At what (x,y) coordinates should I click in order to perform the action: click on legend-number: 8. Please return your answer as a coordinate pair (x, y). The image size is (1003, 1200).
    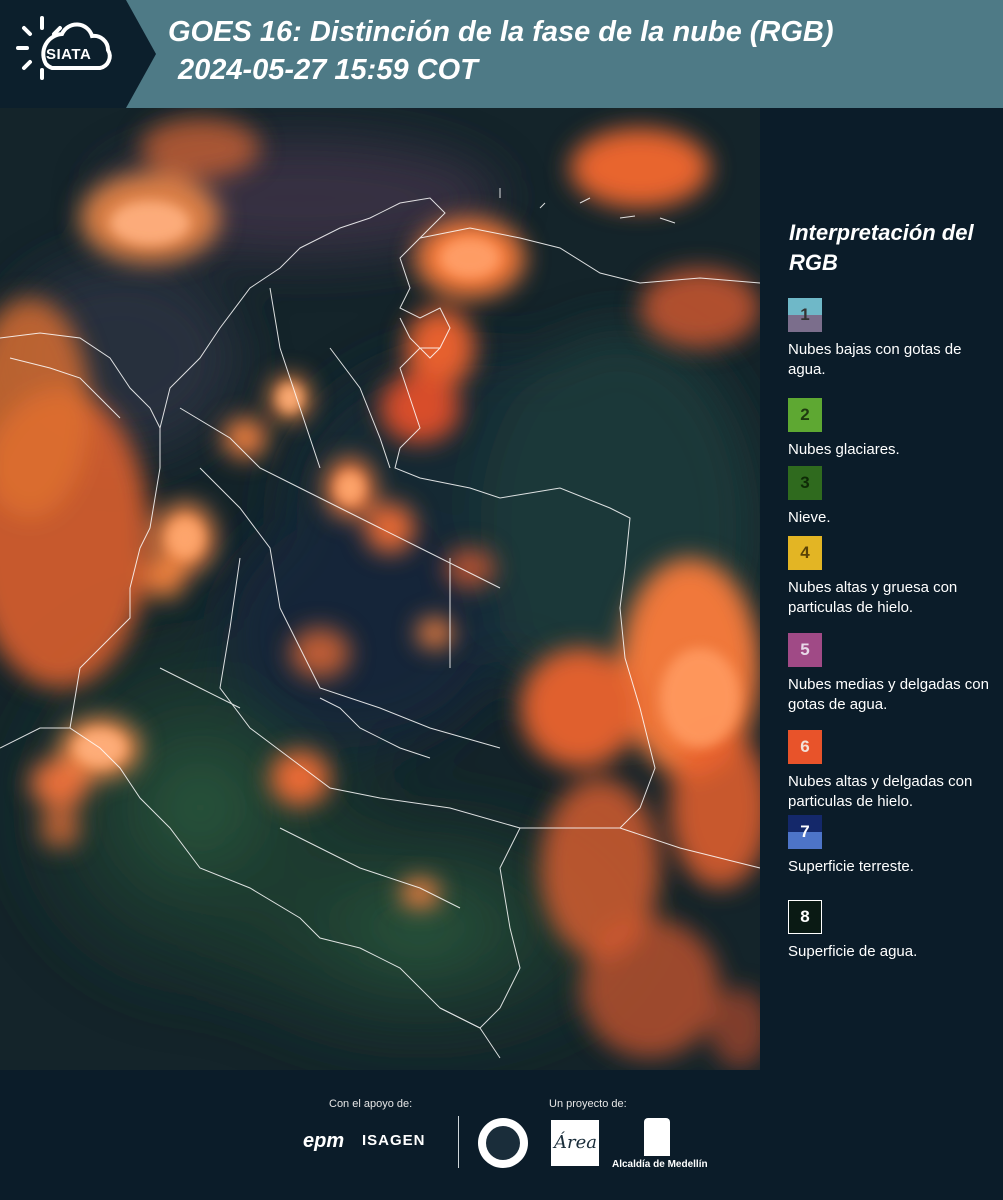
    Looking at the image, I should click on (805, 916).